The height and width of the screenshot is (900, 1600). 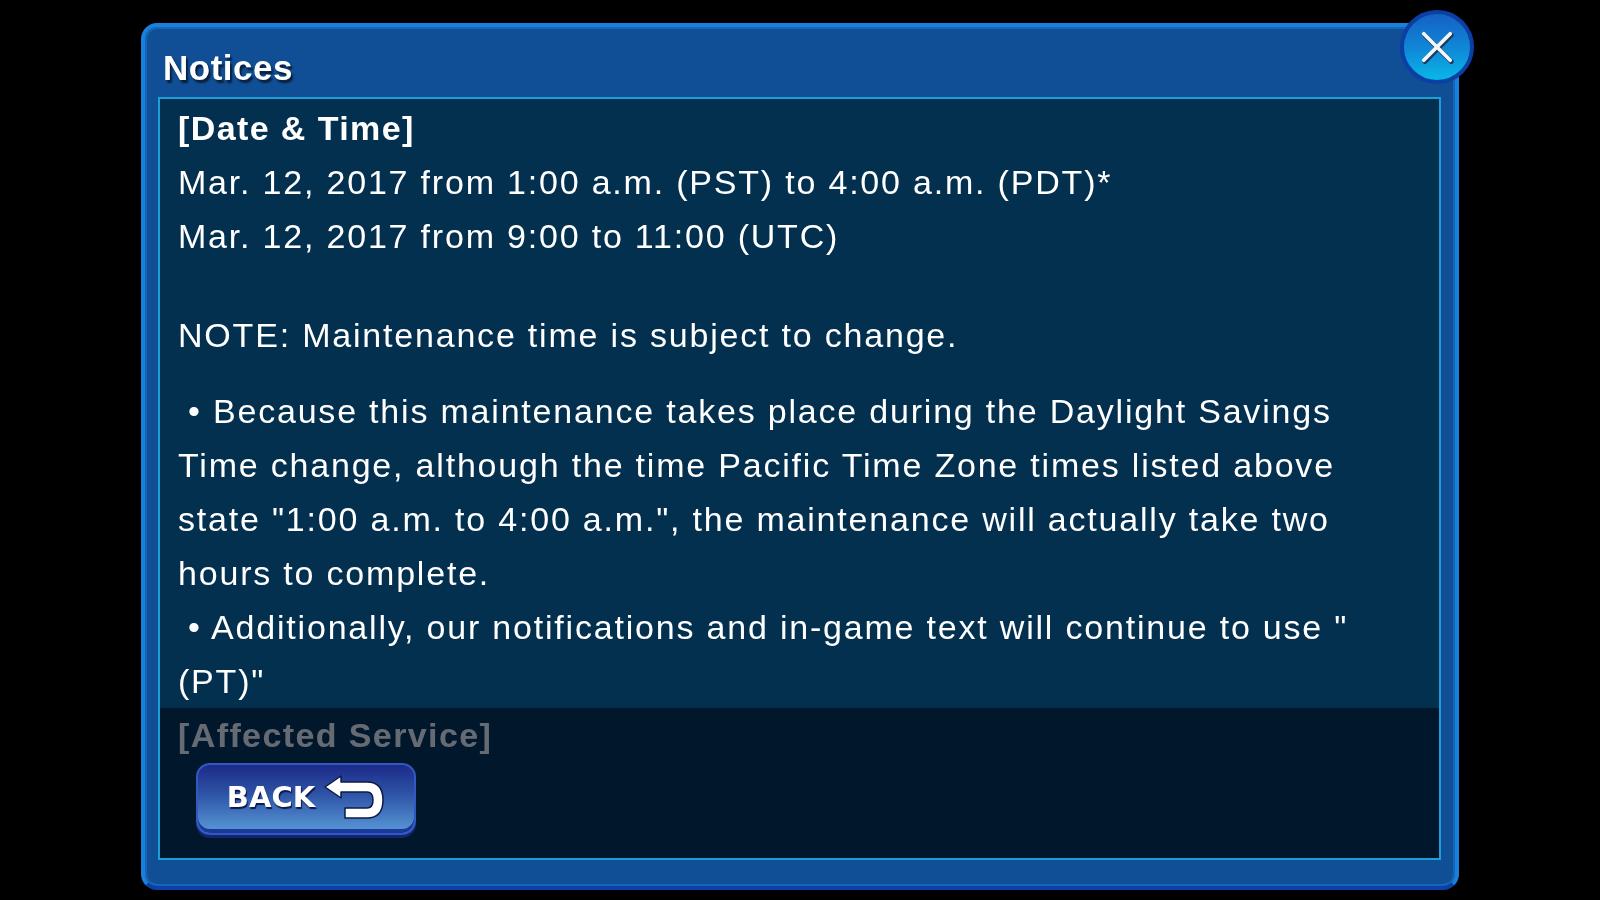 What do you see at coordinates (297, 128) in the screenshot?
I see `section-heading: [Date & Time]` at bounding box center [297, 128].